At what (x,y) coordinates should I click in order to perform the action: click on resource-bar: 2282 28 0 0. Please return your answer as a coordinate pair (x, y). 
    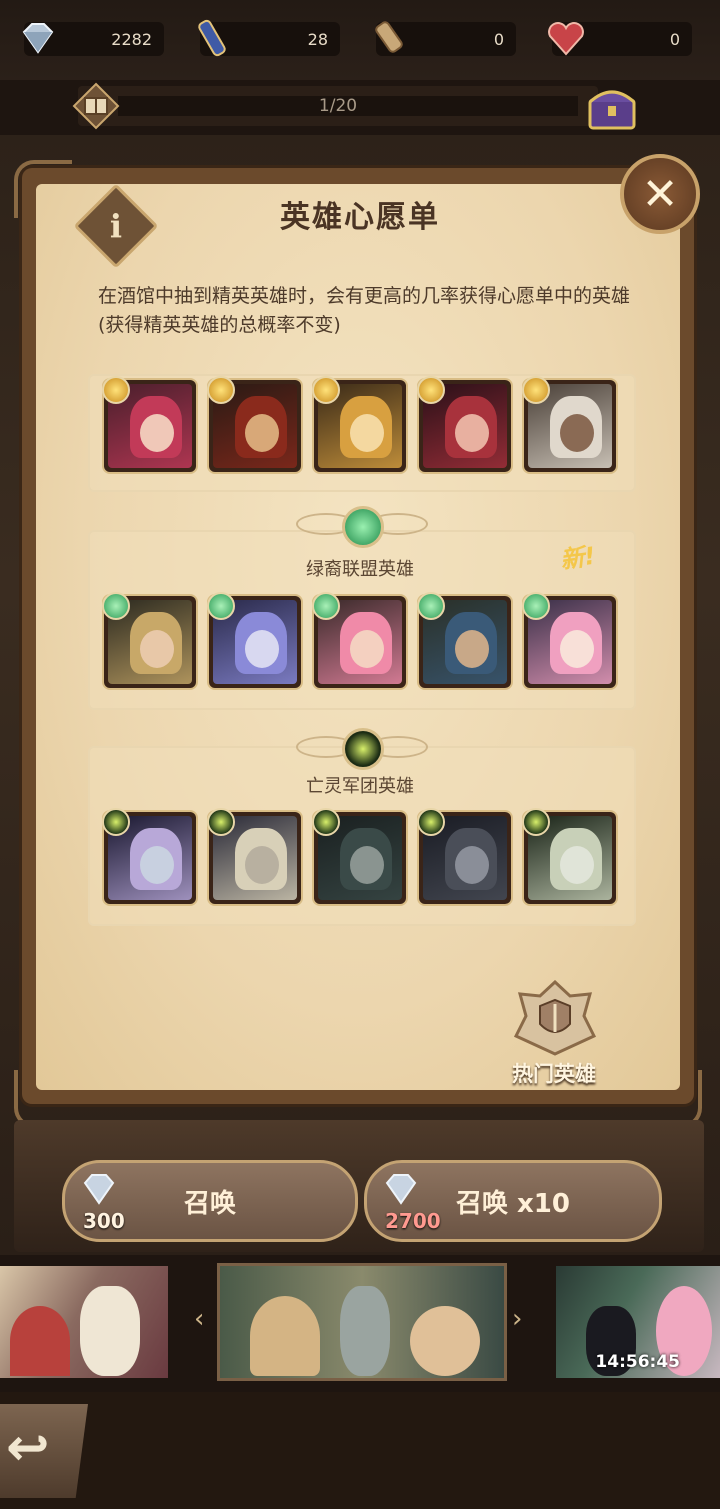
    Looking at the image, I should click on (360, 40).